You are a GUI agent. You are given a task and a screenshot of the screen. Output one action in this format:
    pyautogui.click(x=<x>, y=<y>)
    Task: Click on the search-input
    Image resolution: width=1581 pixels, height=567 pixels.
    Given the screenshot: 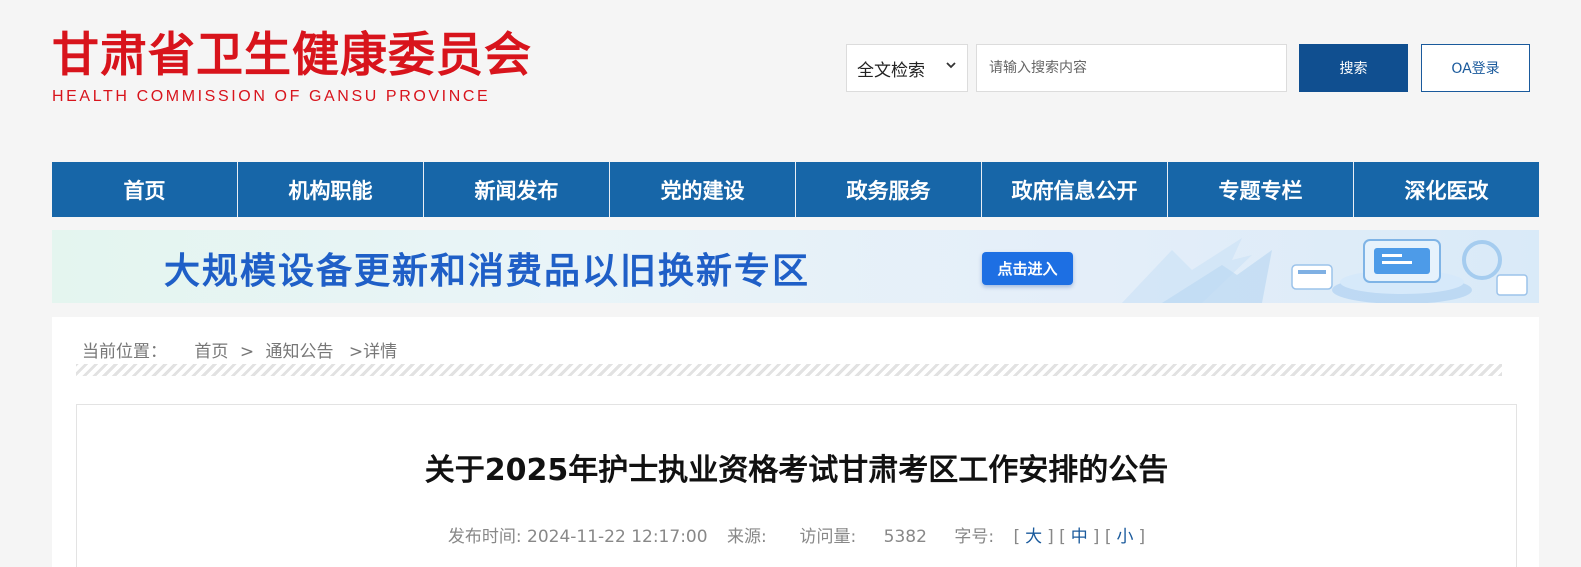 What is the action you would take?
    pyautogui.click(x=1131, y=68)
    